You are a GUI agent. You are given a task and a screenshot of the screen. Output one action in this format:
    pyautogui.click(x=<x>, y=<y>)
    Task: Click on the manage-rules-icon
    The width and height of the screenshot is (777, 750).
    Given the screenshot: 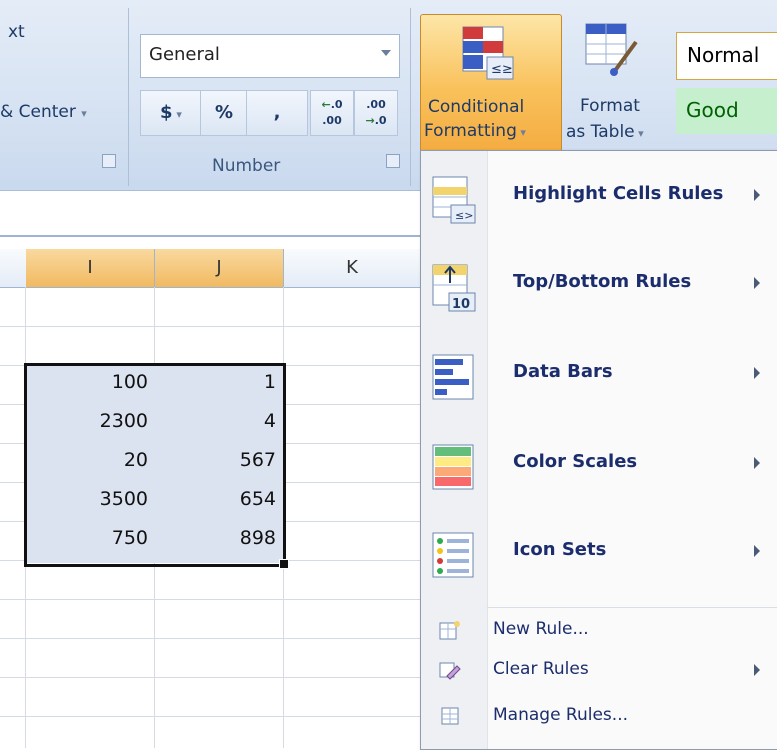 What is the action you would take?
    pyautogui.click(x=450, y=716)
    